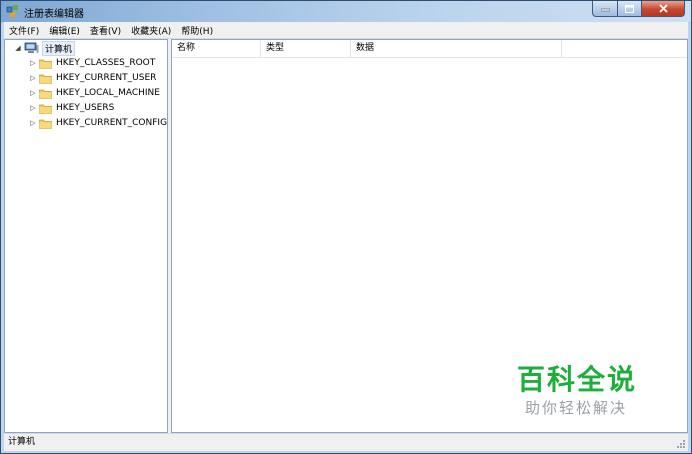 The height and width of the screenshot is (454, 692). Describe the element at coordinates (31, 47) in the screenshot. I see `computer-icon` at that location.